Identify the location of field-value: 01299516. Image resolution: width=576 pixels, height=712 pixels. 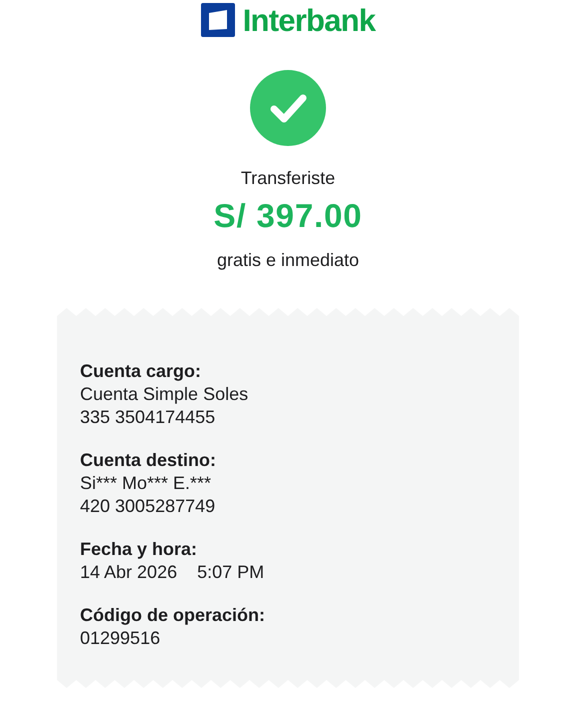
(120, 638).